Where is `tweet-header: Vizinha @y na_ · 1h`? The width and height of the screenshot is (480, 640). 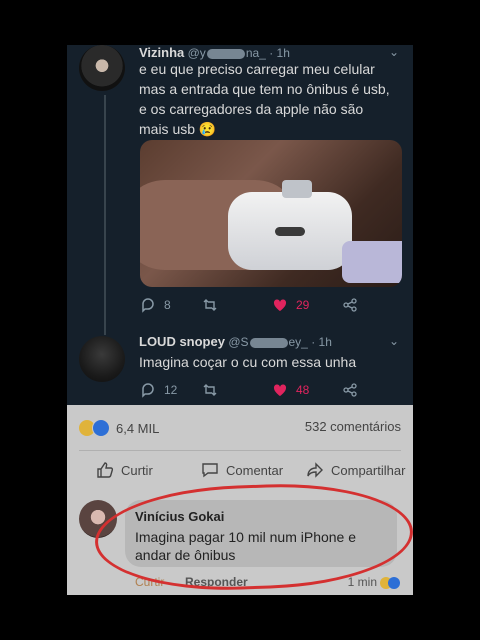
tweet-header: Vizinha @y na_ · 1h is located at coordinates (214, 52).